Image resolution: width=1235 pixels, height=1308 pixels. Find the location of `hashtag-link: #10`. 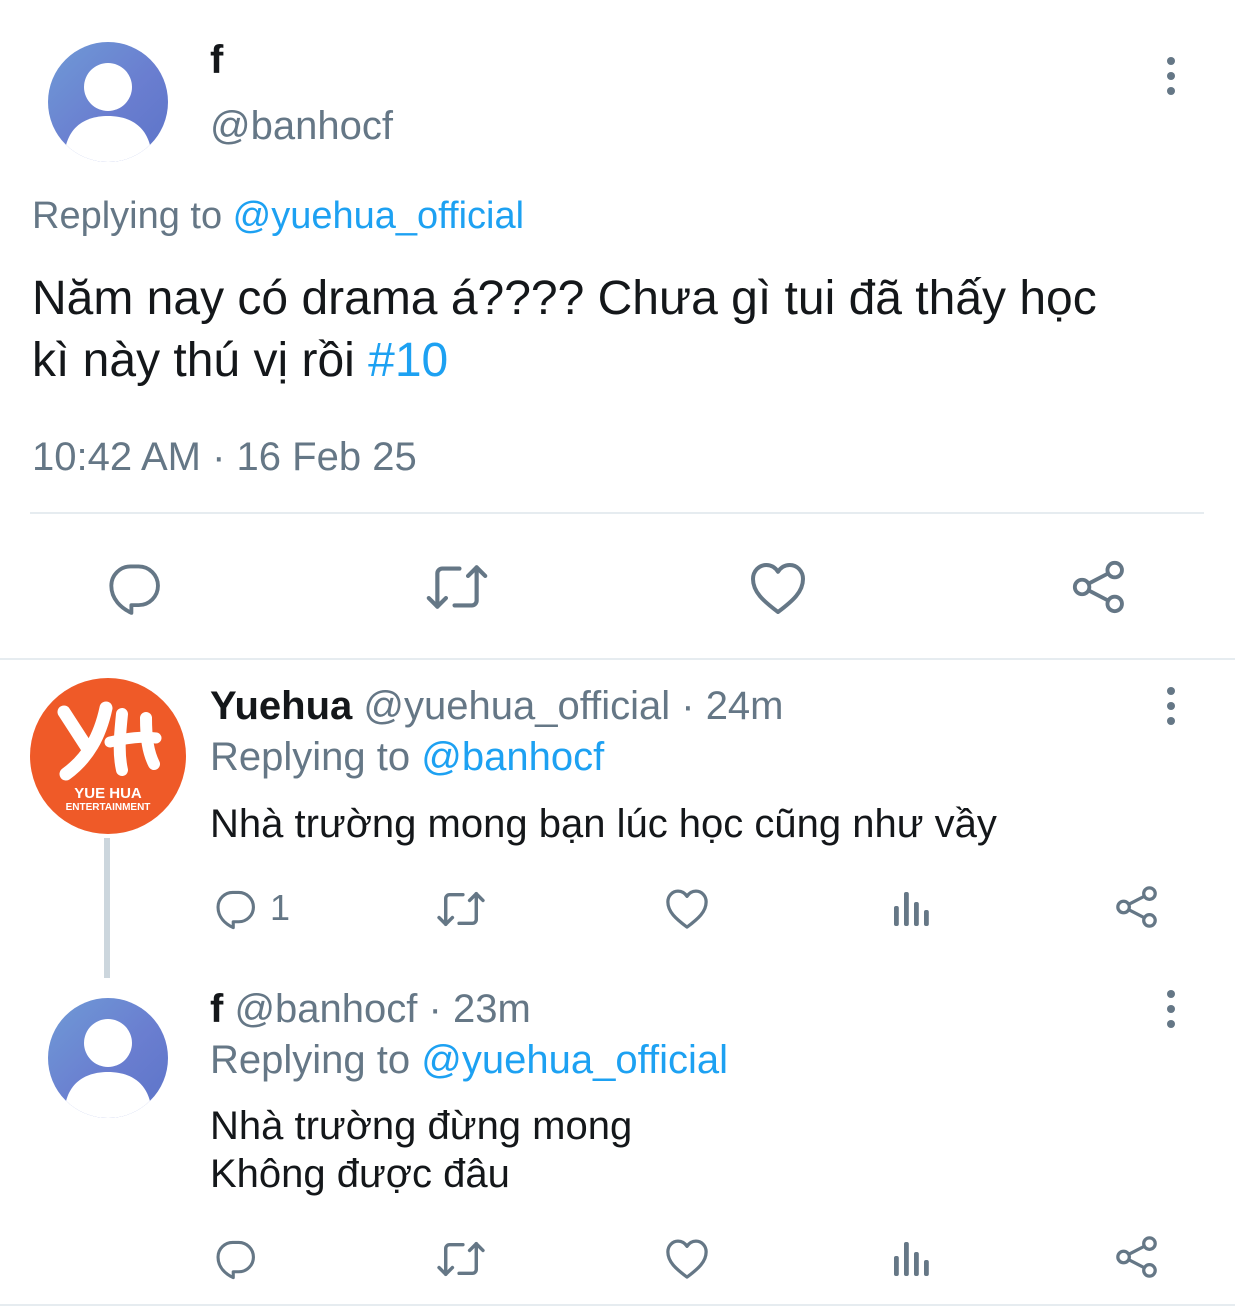

hashtag-link: #10 is located at coordinates (408, 360).